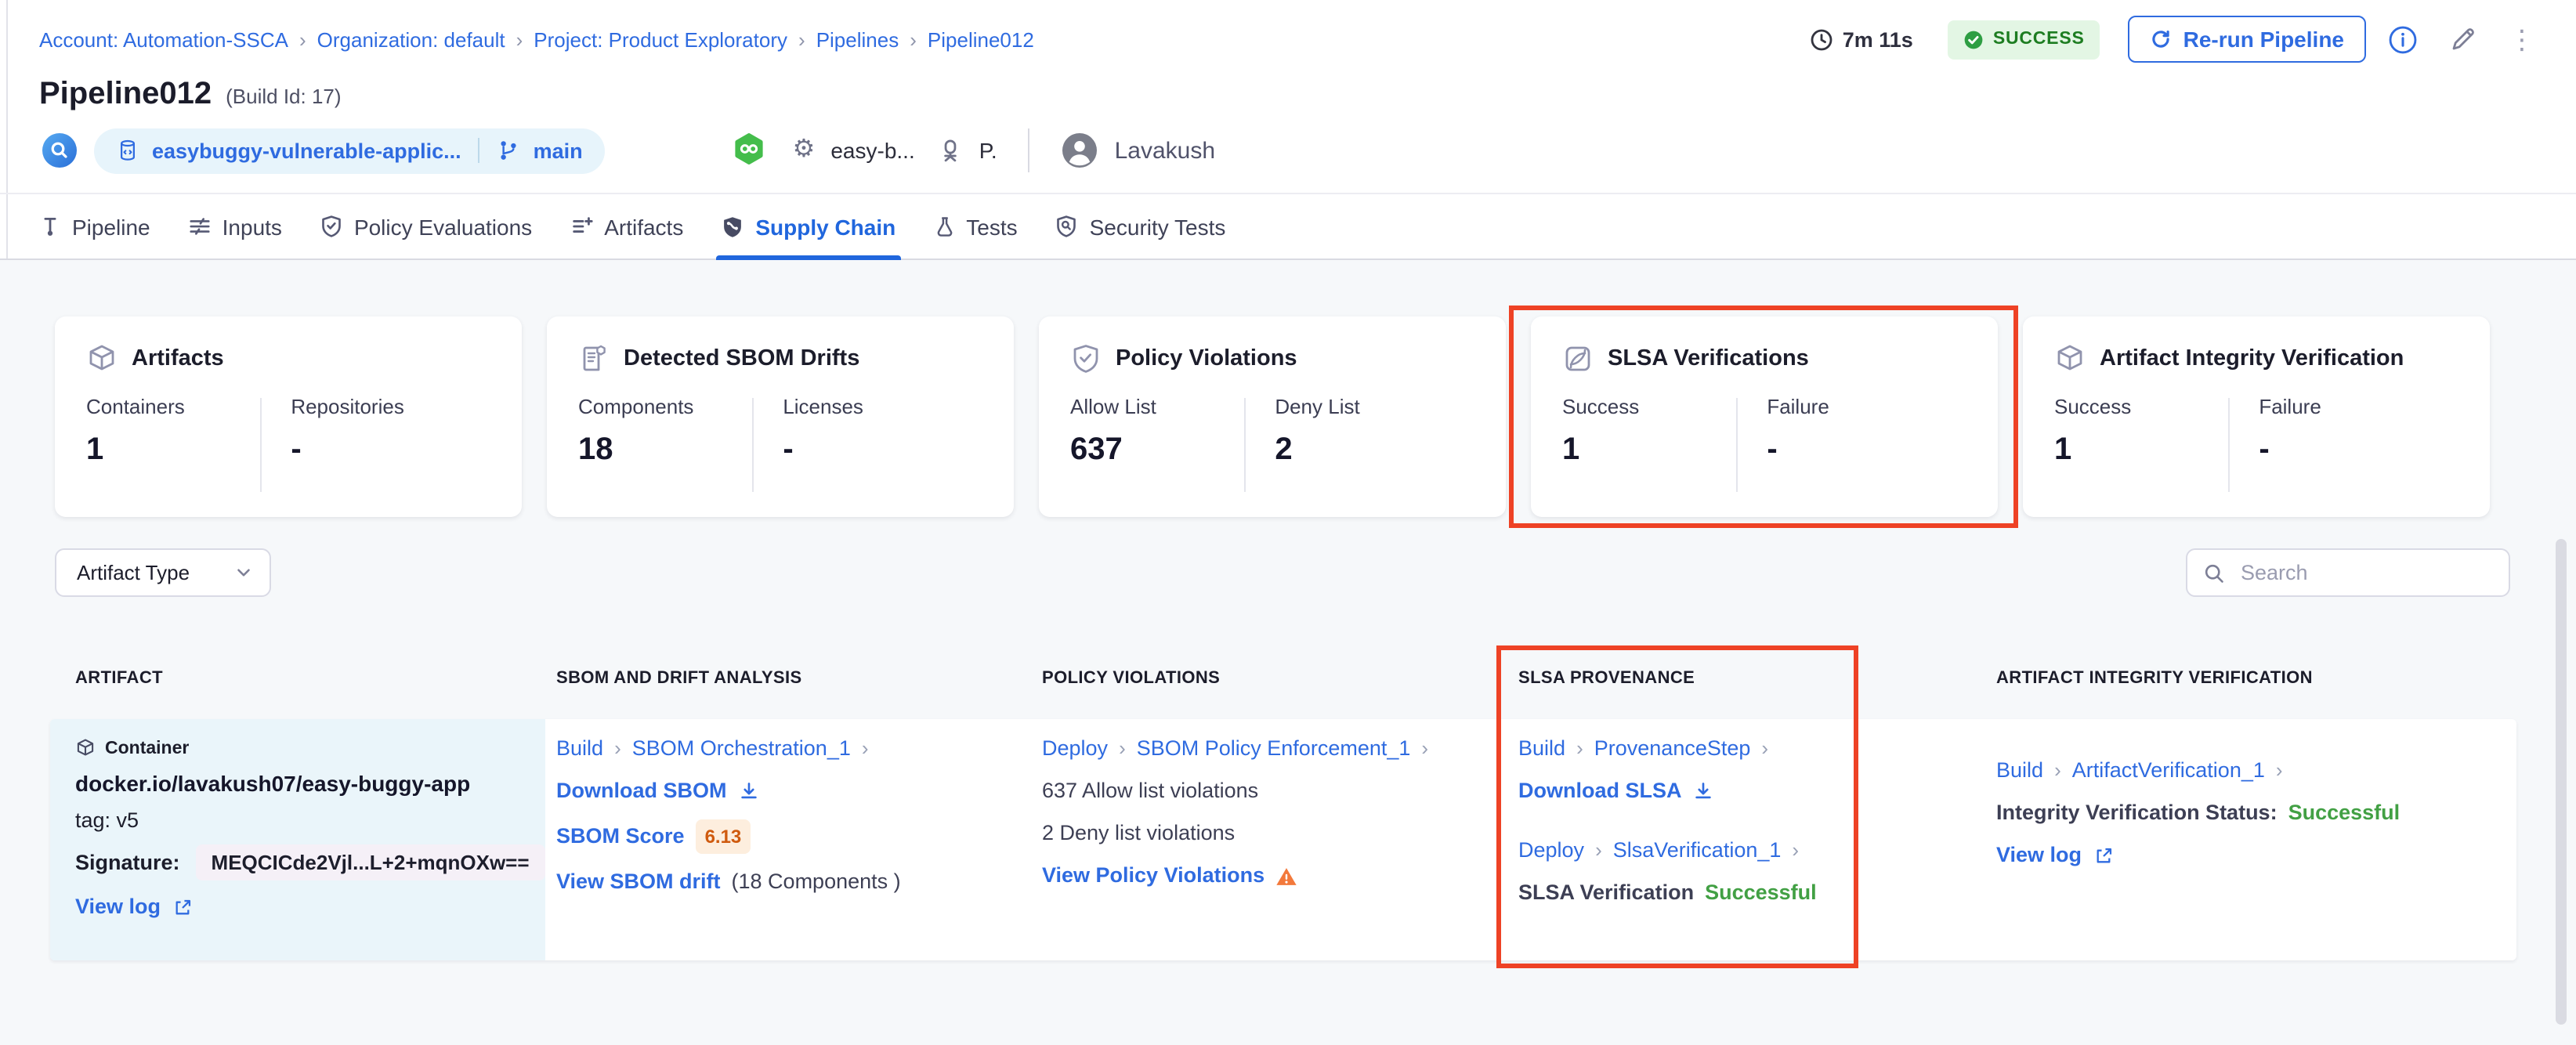 The image size is (2576, 1045). I want to click on environment-name: P., so click(988, 150).